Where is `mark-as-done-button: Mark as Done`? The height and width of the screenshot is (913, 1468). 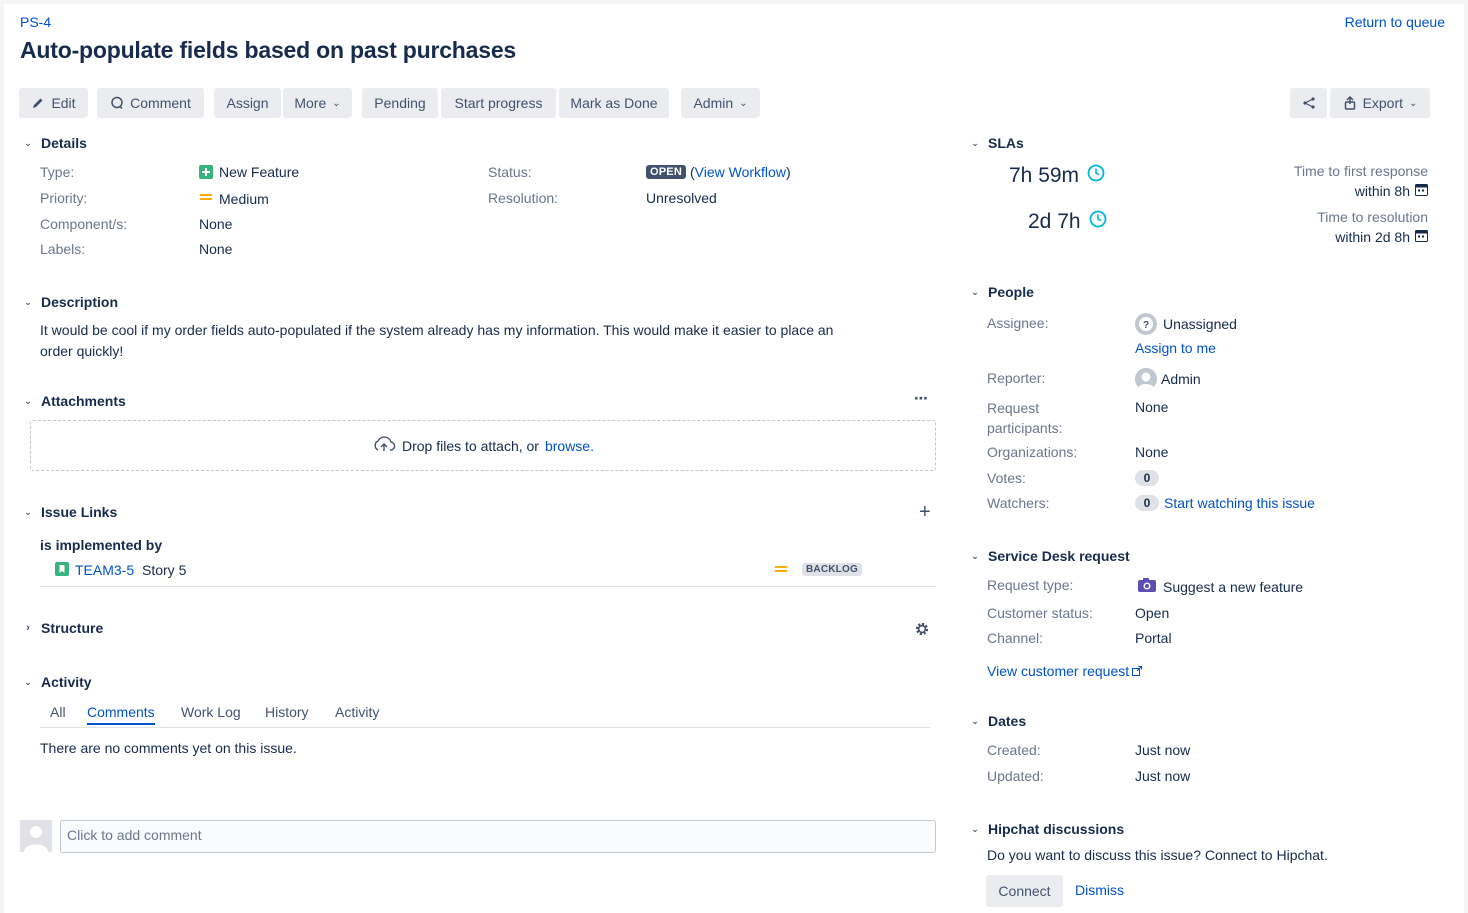
mark-as-done-button: Mark as Done is located at coordinates (614, 103).